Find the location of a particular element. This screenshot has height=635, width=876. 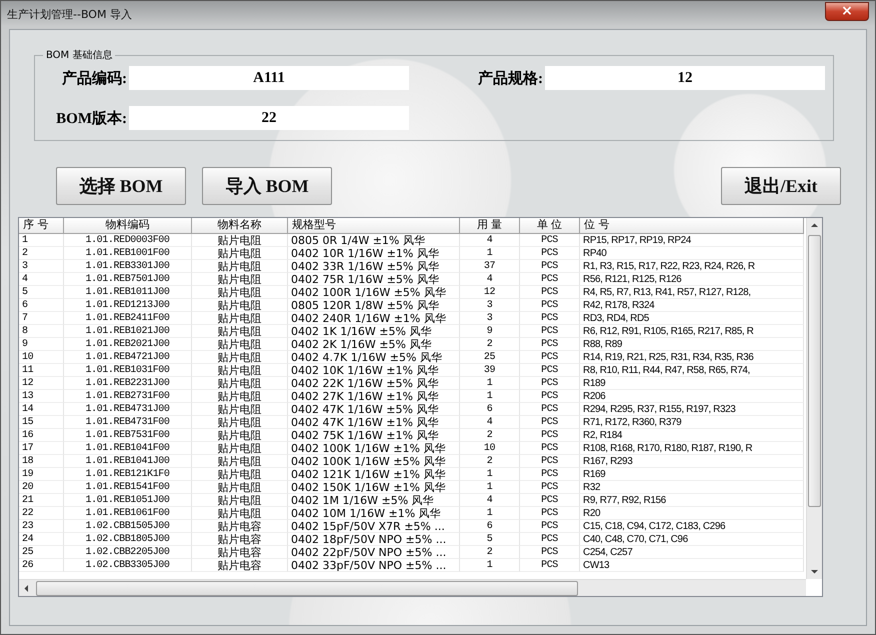

column-header: 位 号 is located at coordinates (692, 226).